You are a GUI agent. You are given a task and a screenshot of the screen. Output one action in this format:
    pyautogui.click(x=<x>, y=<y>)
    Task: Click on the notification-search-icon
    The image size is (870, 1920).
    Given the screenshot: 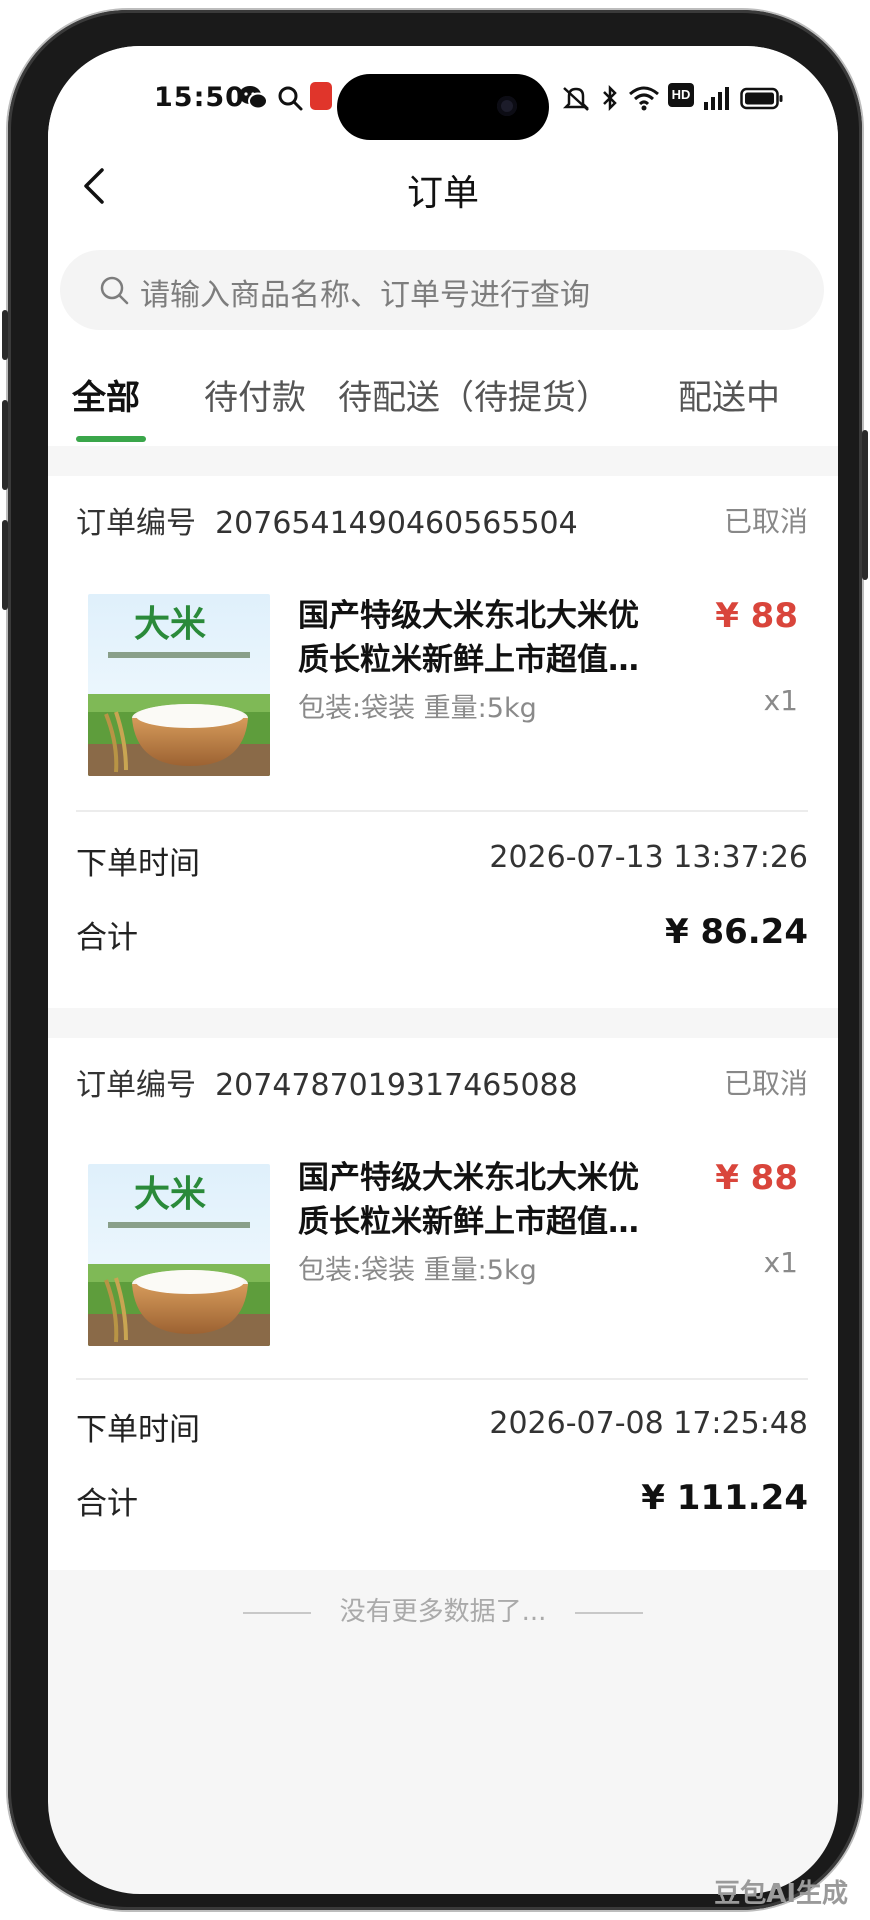 What is the action you would take?
    pyautogui.click(x=290, y=98)
    